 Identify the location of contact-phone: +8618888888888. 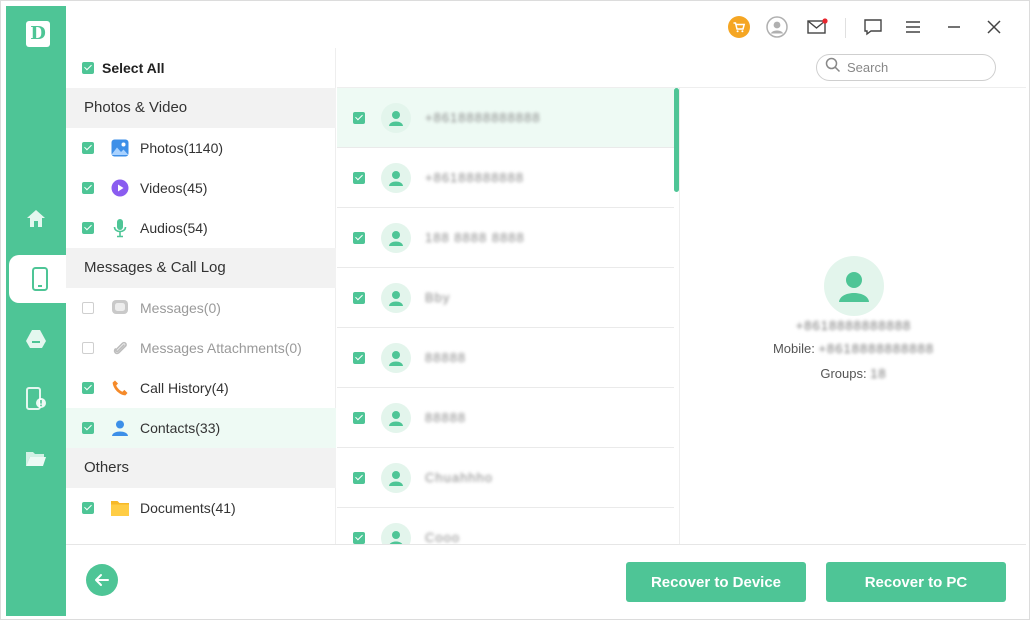
(853, 325).